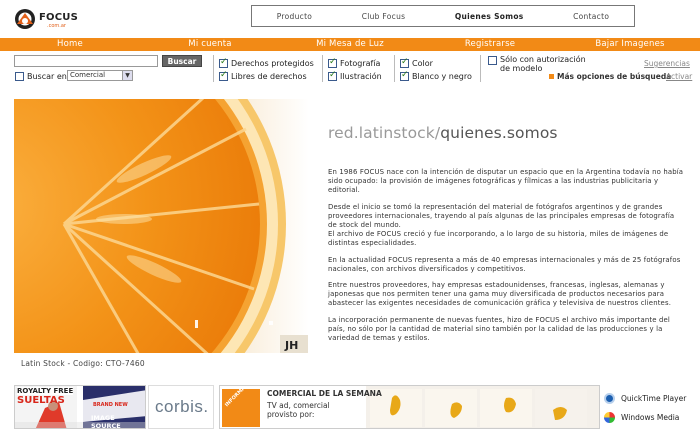 This screenshot has height=438, width=700. What do you see at coordinates (332, 62) in the screenshot?
I see `fotografia-checkbox` at bounding box center [332, 62].